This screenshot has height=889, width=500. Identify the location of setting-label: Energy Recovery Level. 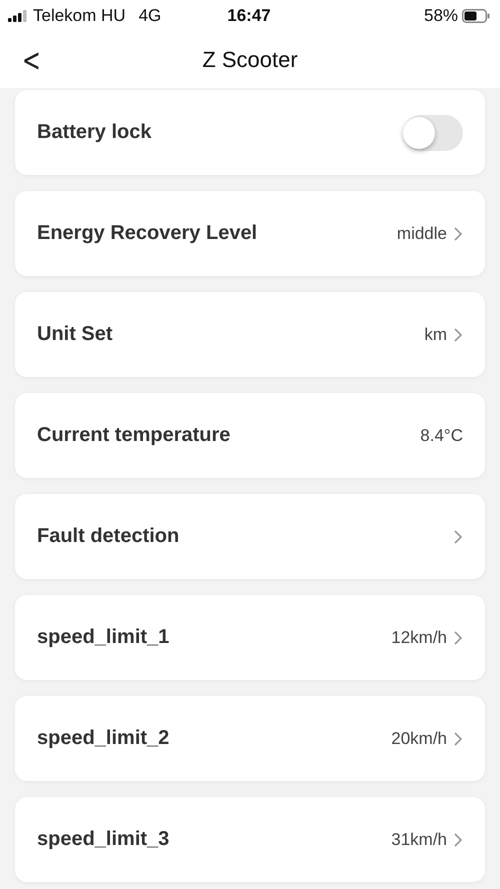
(147, 233).